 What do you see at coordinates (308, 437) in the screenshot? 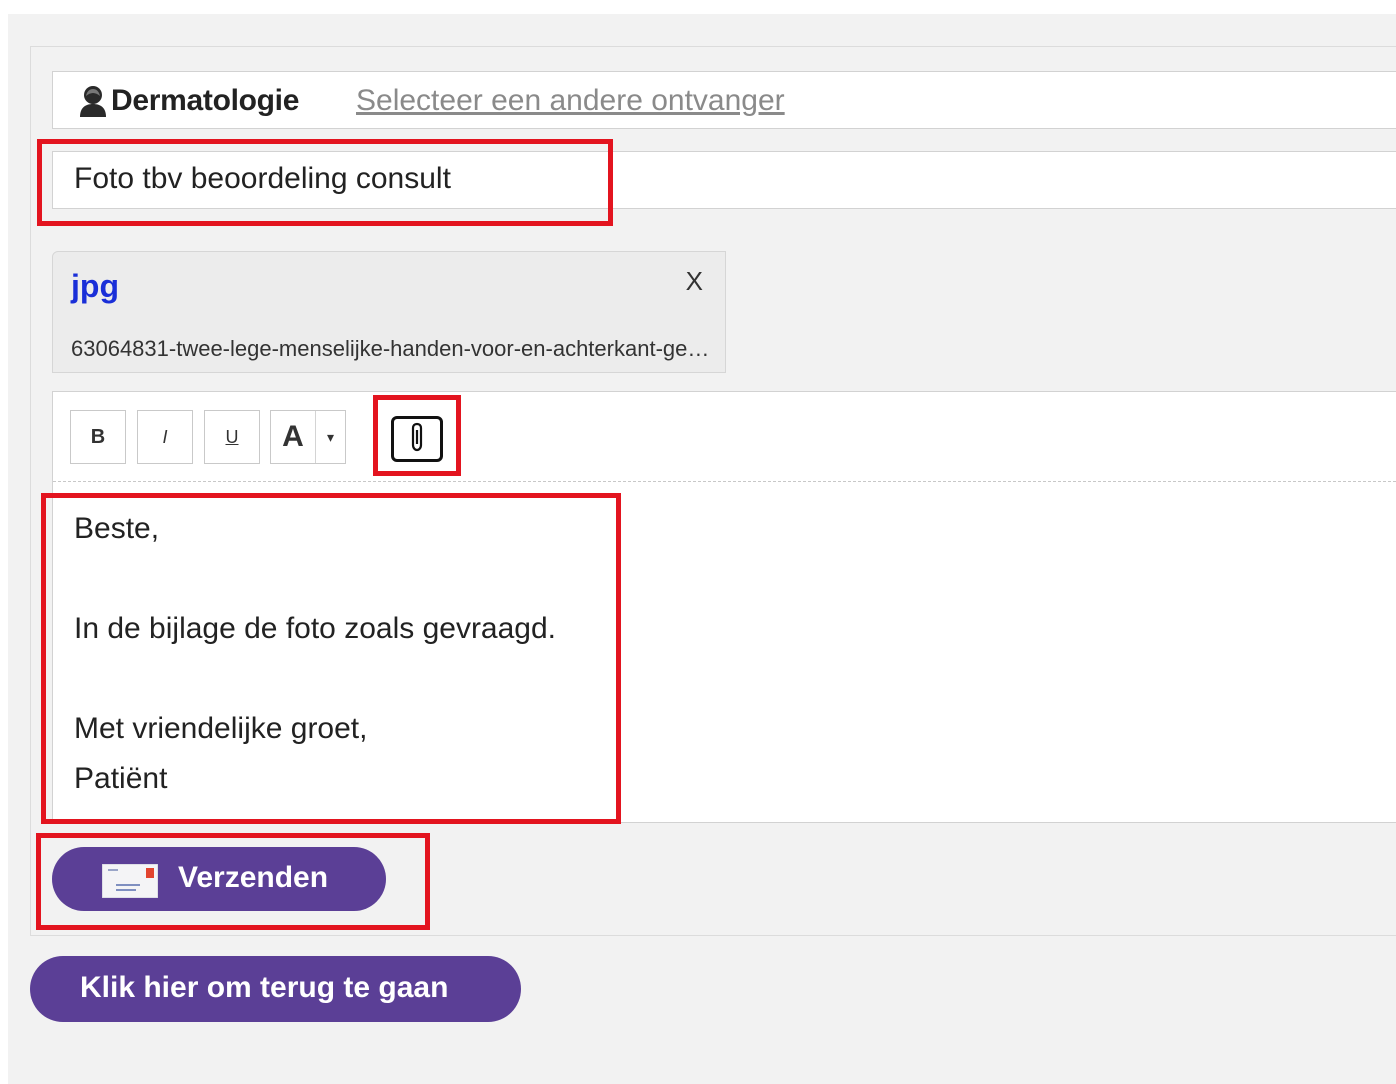
I see `font-color-dropdown: A ▾` at bounding box center [308, 437].